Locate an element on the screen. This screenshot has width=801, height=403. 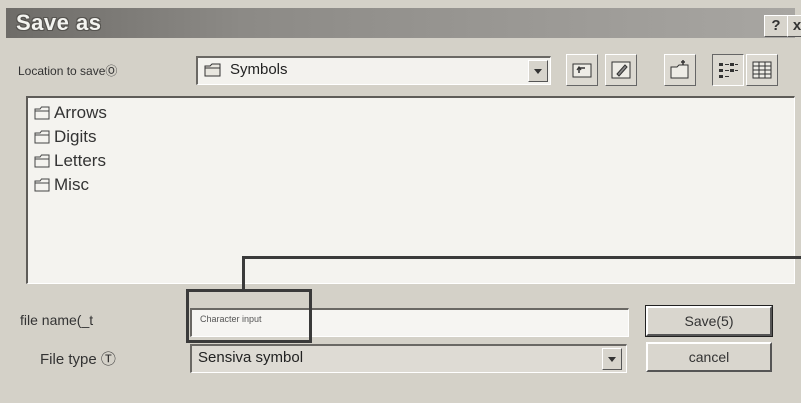
close-button: x is located at coordinates (794, 26).